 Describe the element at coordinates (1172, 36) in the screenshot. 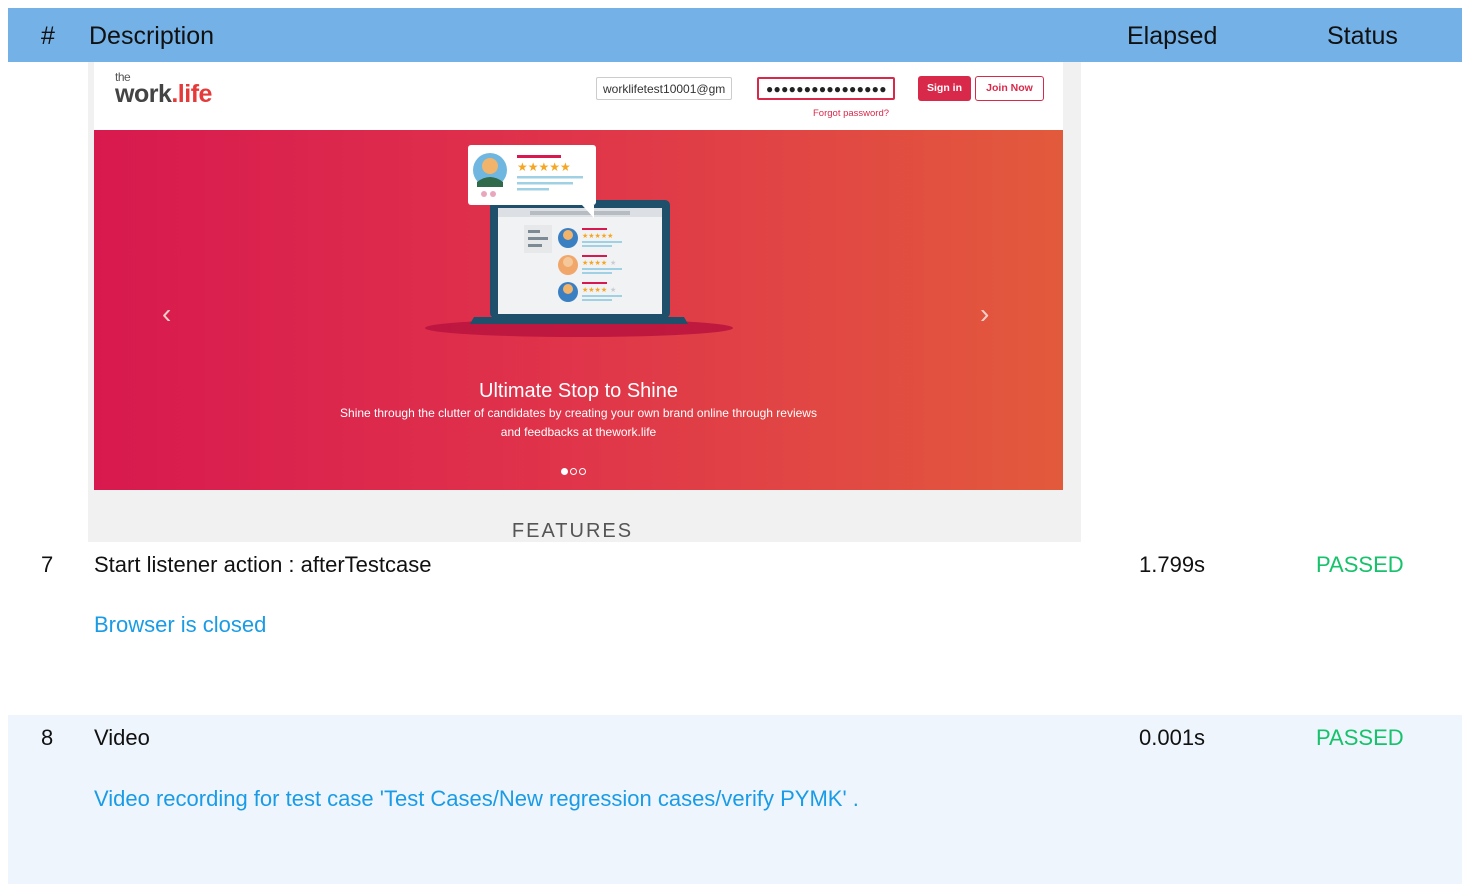

I see `column-header-elapsed: Elapsed` at that location.